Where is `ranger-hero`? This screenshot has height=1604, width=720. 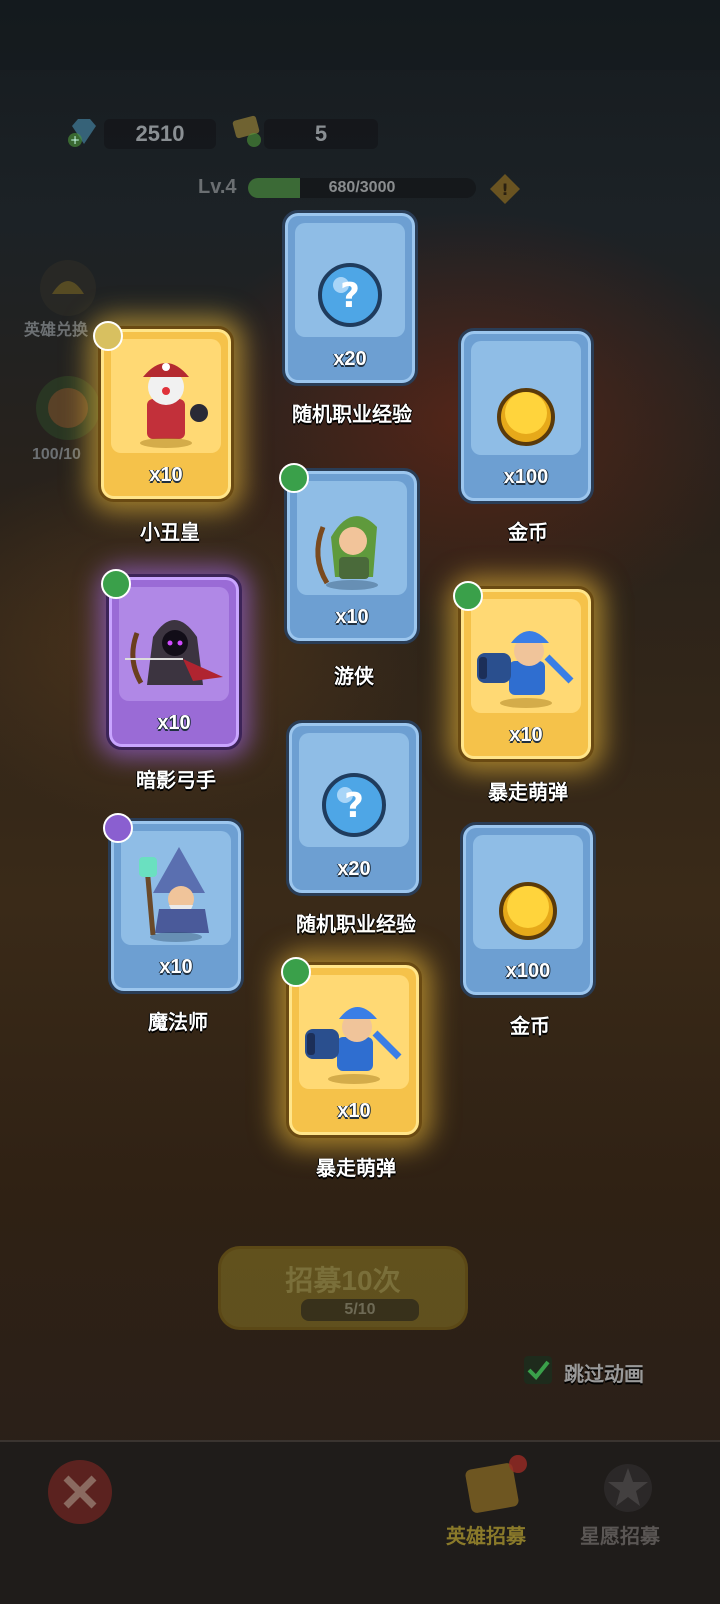
ranger-hero is located at coordinates (346, 553).